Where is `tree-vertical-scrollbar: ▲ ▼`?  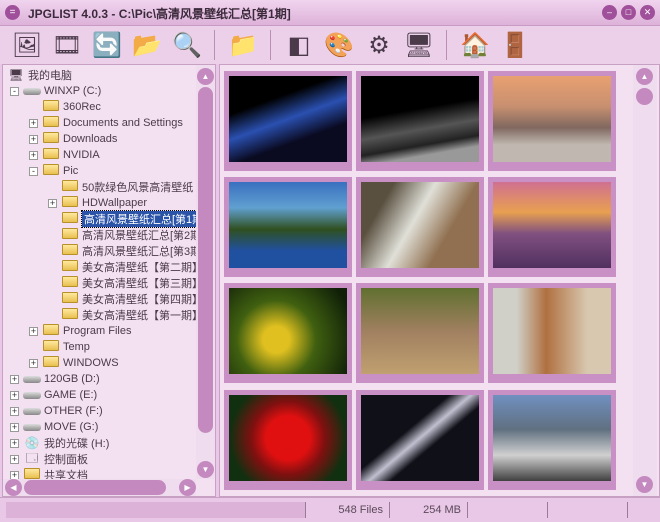
tree-vertical-scrollbar: ▲ ▼ is located at coordinates (205, 272).